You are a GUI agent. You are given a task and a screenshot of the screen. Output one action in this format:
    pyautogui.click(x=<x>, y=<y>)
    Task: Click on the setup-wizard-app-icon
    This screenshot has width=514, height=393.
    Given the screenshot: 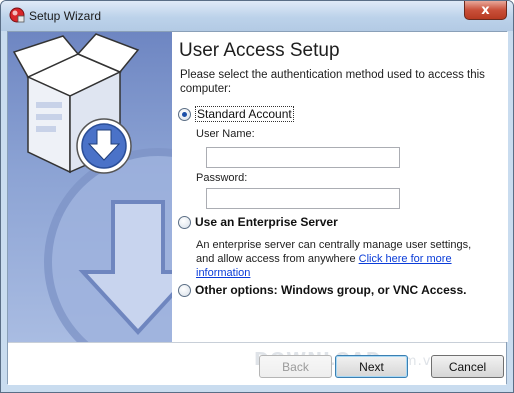 What is the action you would take?
    pyautogui.click(x=17, y=15)
    